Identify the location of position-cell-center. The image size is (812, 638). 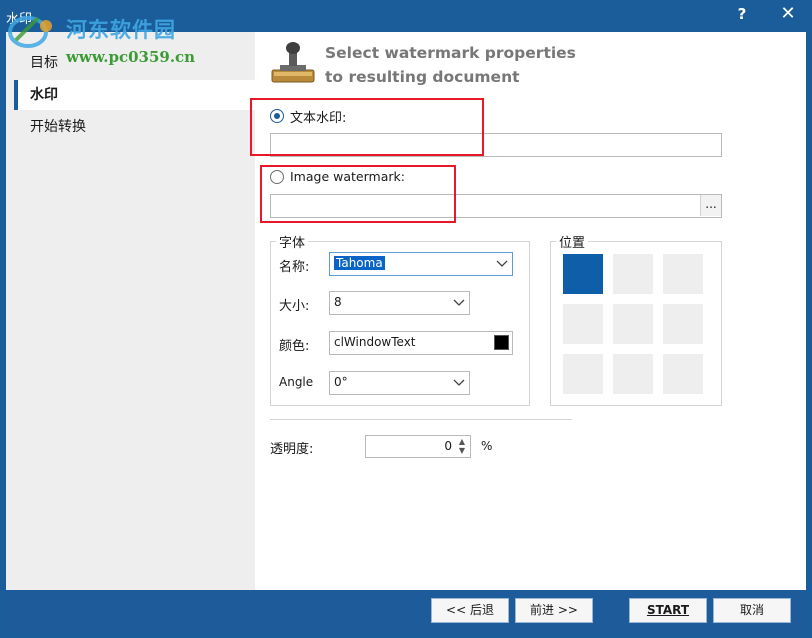
(633, 324).